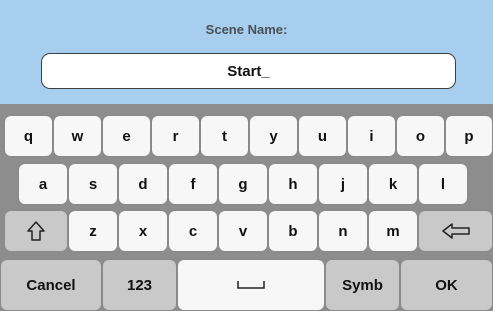 This screenshot has height=311, width=493. What do you see at coordinates (224, 136) in the screenshot?
I see `key-t: t` at bounding box center [224, 136].